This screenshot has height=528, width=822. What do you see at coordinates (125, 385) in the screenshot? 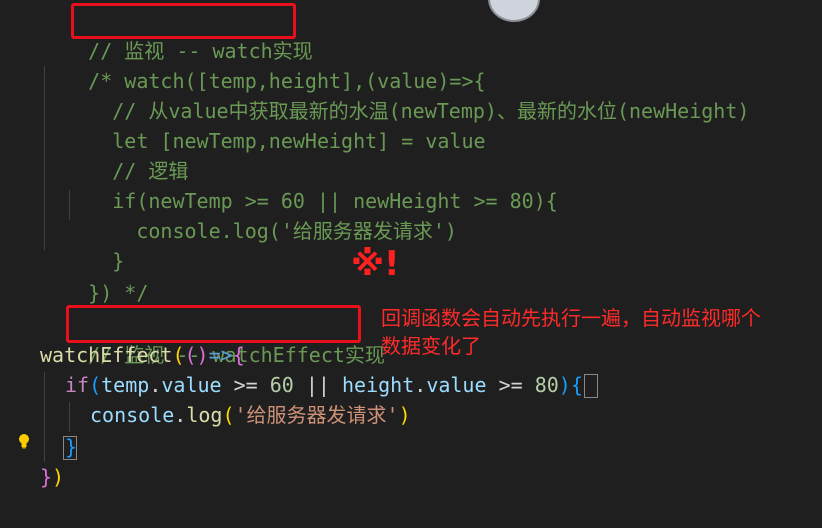
I see `variable: temp` at bounding box center [125, 385].